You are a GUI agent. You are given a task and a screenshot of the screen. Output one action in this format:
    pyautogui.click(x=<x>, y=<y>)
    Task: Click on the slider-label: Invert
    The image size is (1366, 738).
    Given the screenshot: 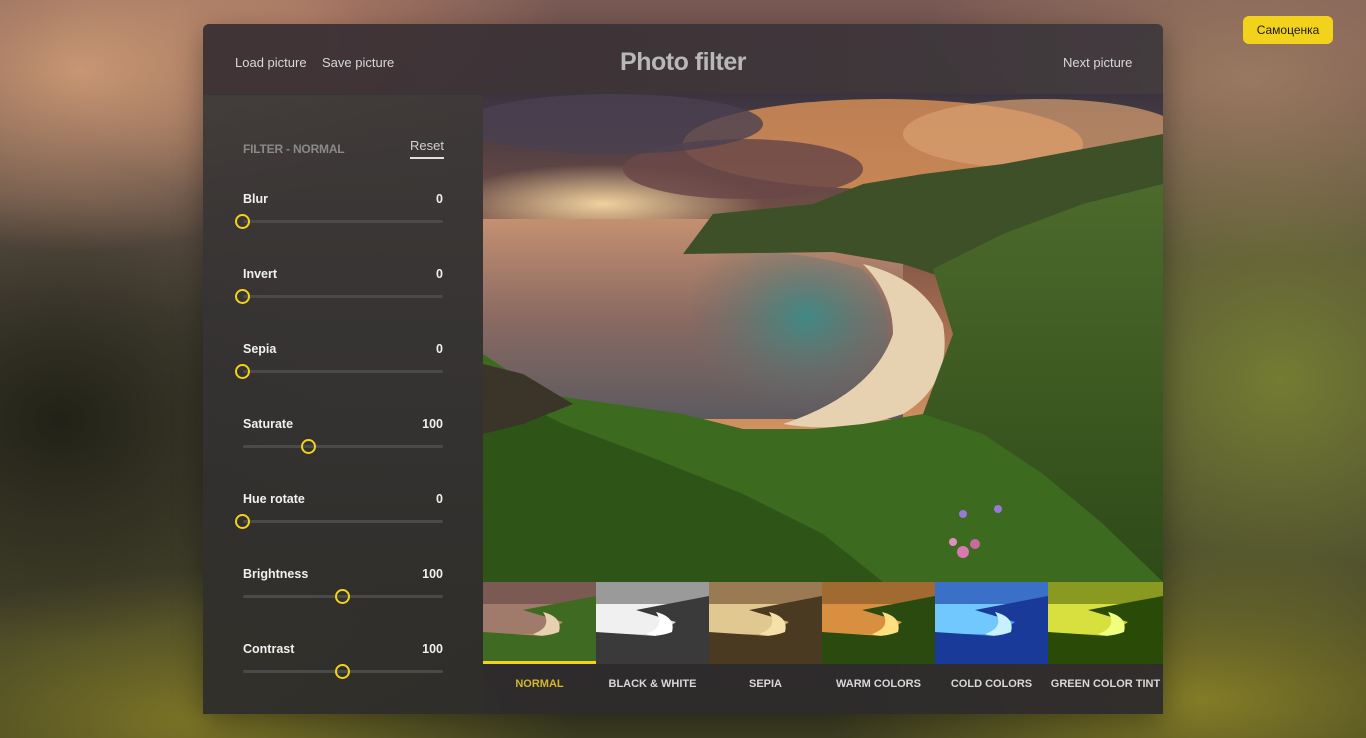 What is the action you would take?
    pyautogui.click(x=260, y=274)
    